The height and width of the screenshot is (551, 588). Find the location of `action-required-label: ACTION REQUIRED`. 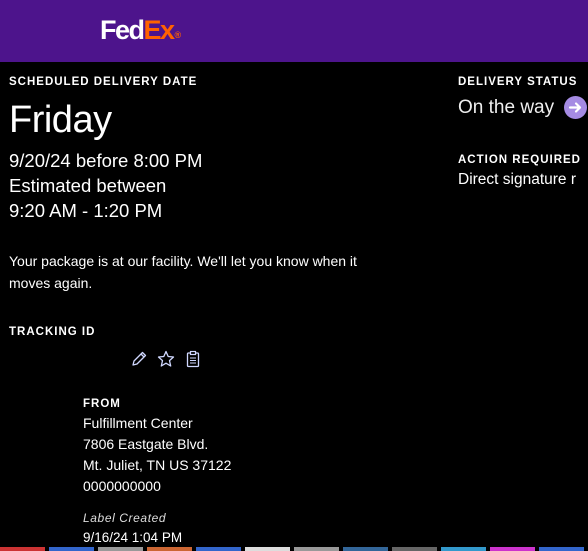

action-required-label: ACTION REQUIRED is located at coordinates (519, 160).